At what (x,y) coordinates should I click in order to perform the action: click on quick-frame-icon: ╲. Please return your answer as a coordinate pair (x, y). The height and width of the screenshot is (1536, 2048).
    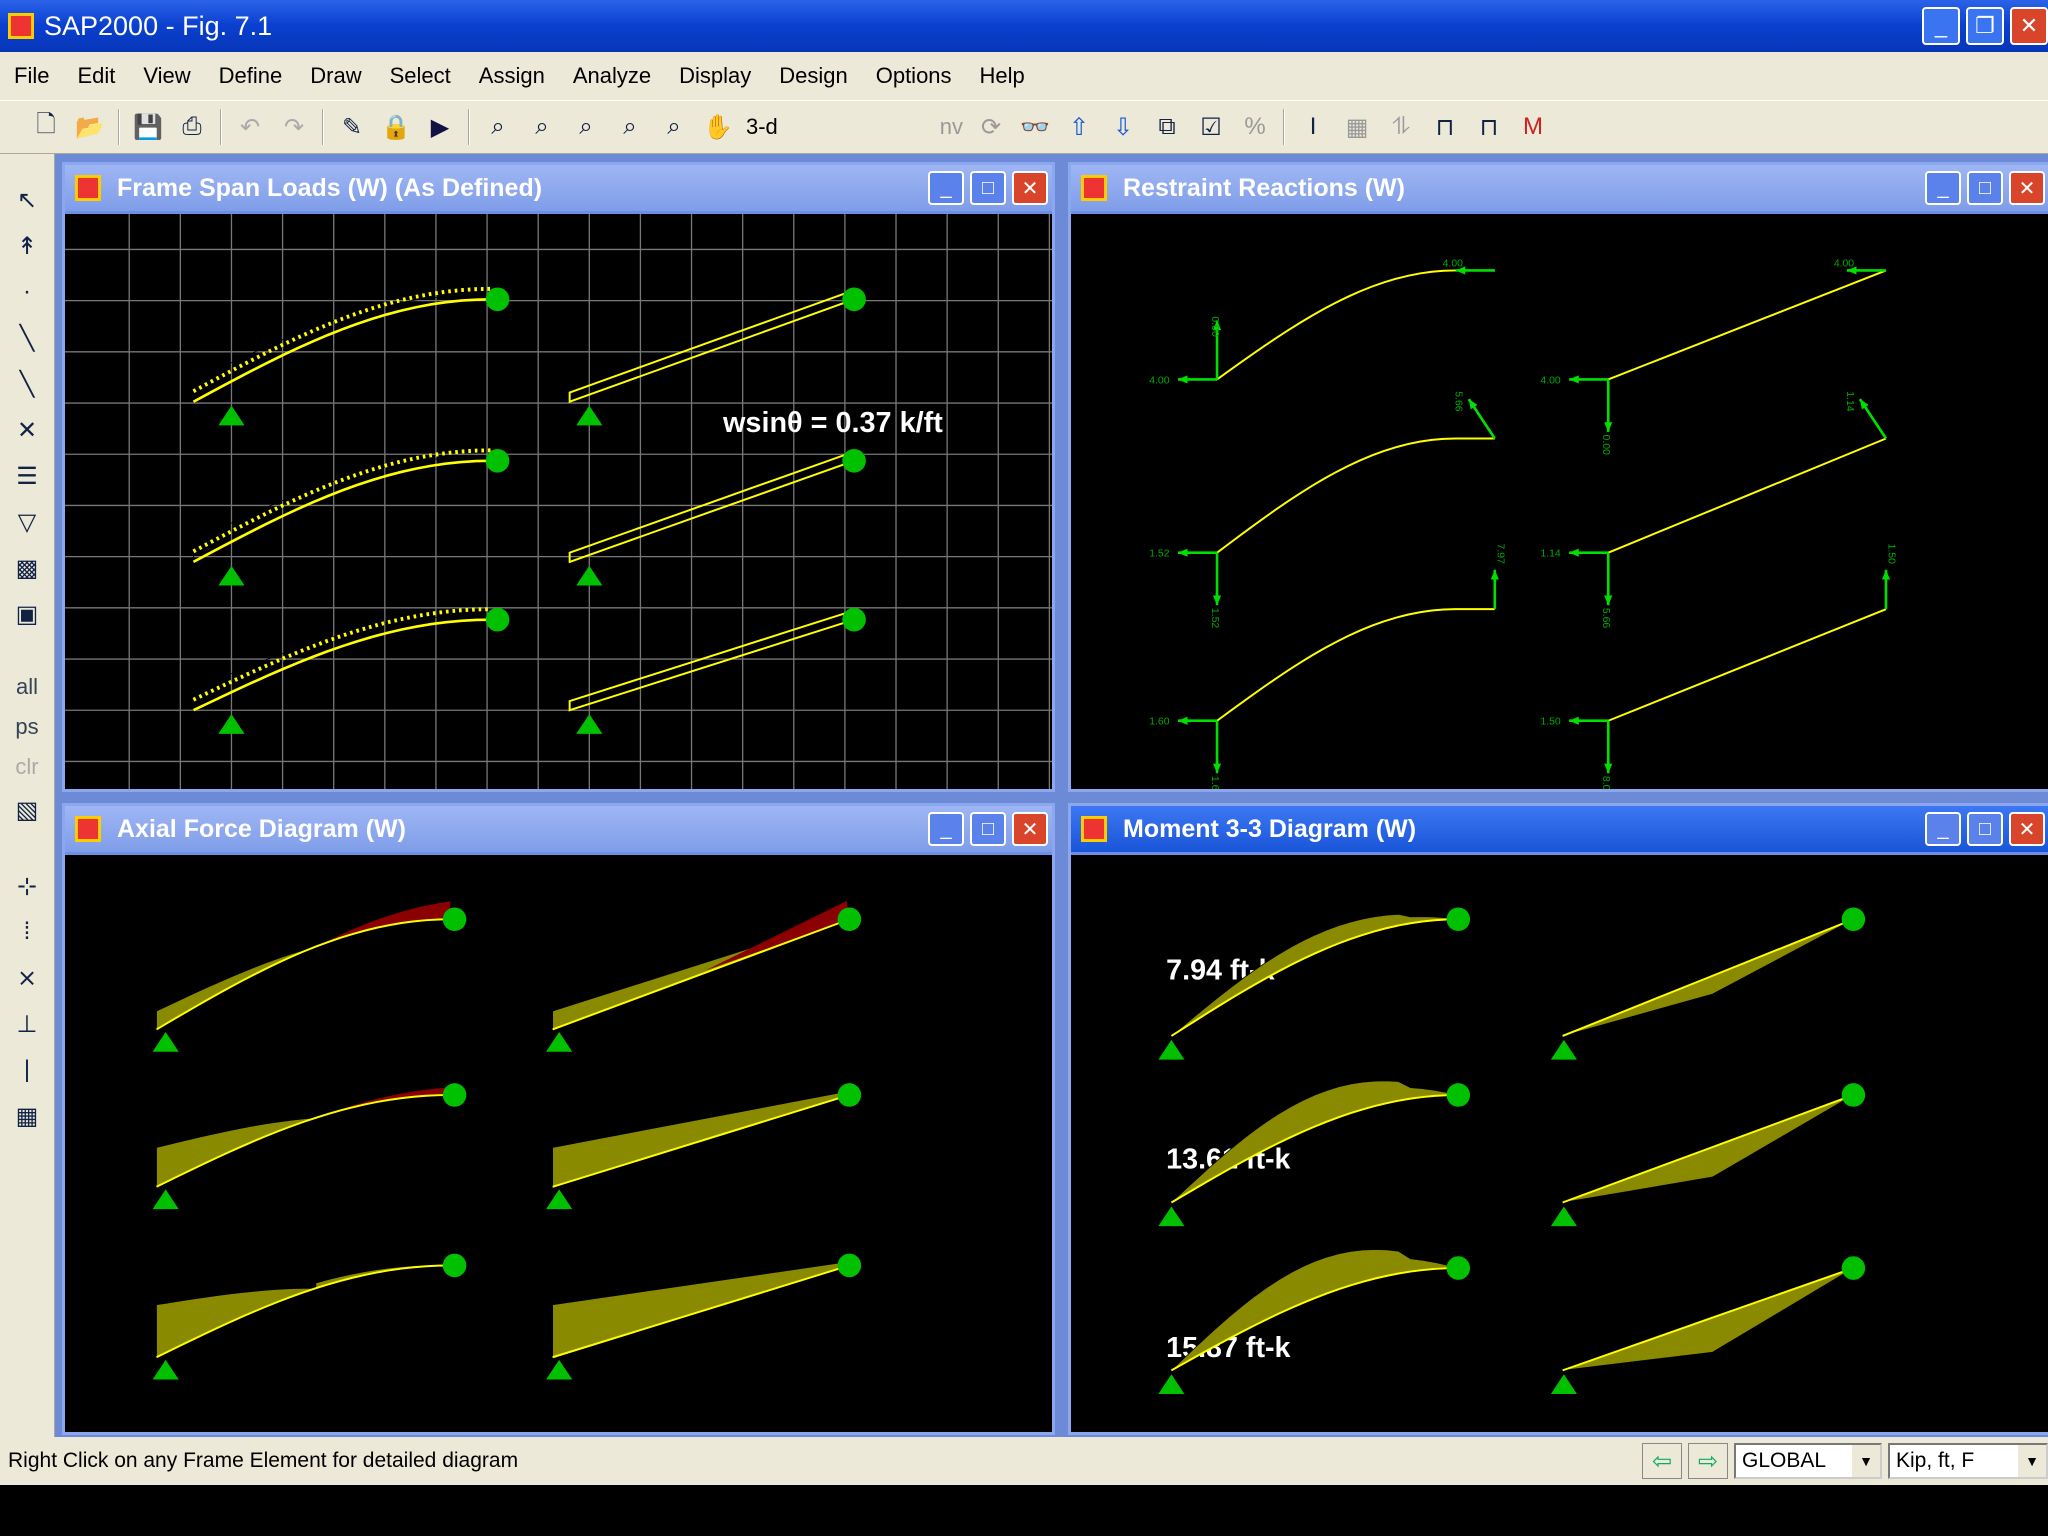
    Looking at the image, I should click on (27, 384).